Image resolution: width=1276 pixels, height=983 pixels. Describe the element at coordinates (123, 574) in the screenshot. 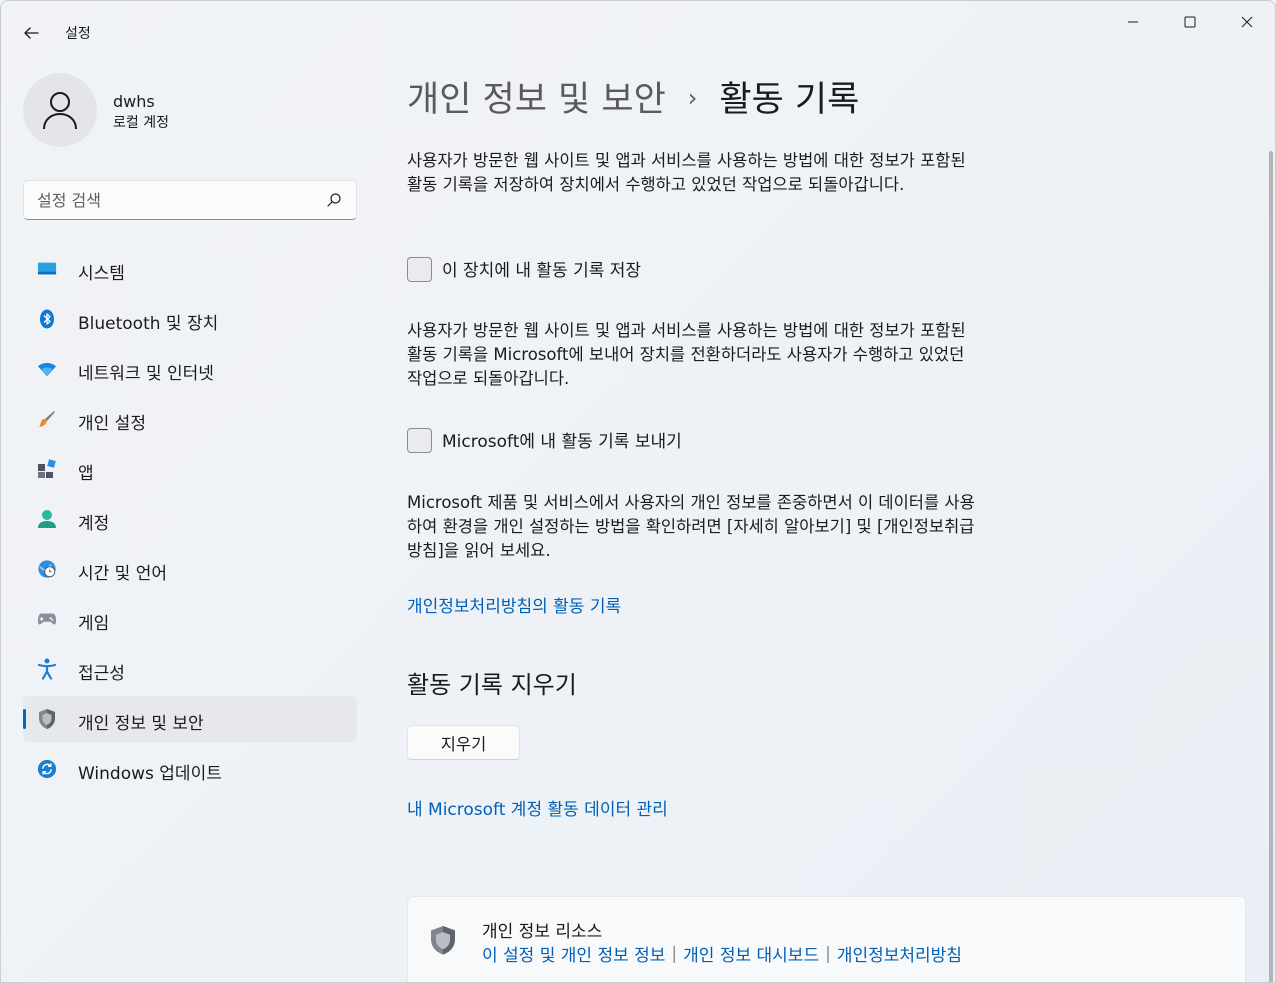

I see `sidebar-item-label: 시간 및 언어` at that location.